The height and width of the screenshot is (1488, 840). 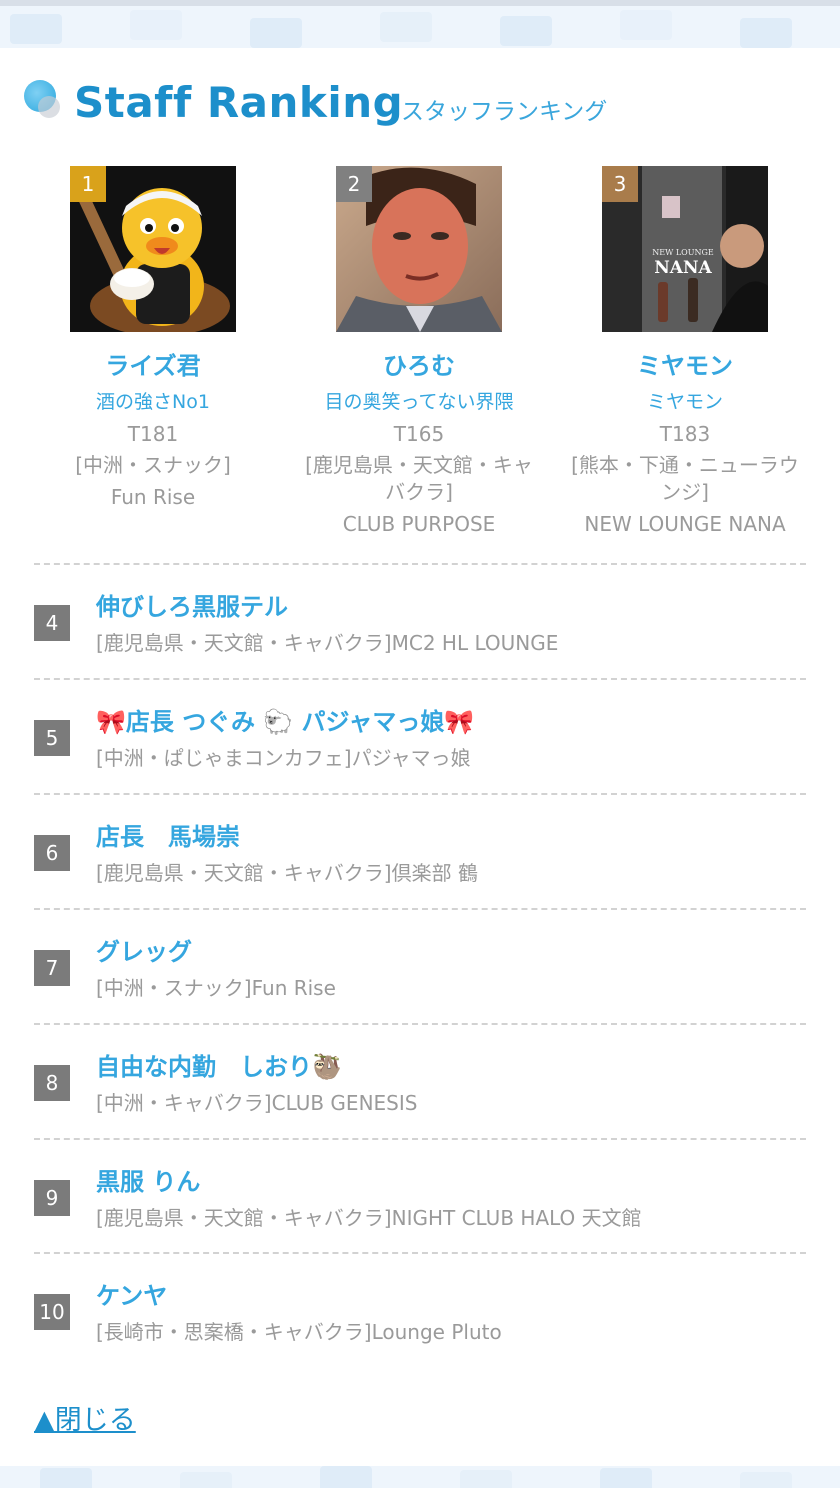 I want to click on staff-shop-info: [中洲・ぱじゃまコンカフェ]パジャマっ娘, so click(x=283, y=758).